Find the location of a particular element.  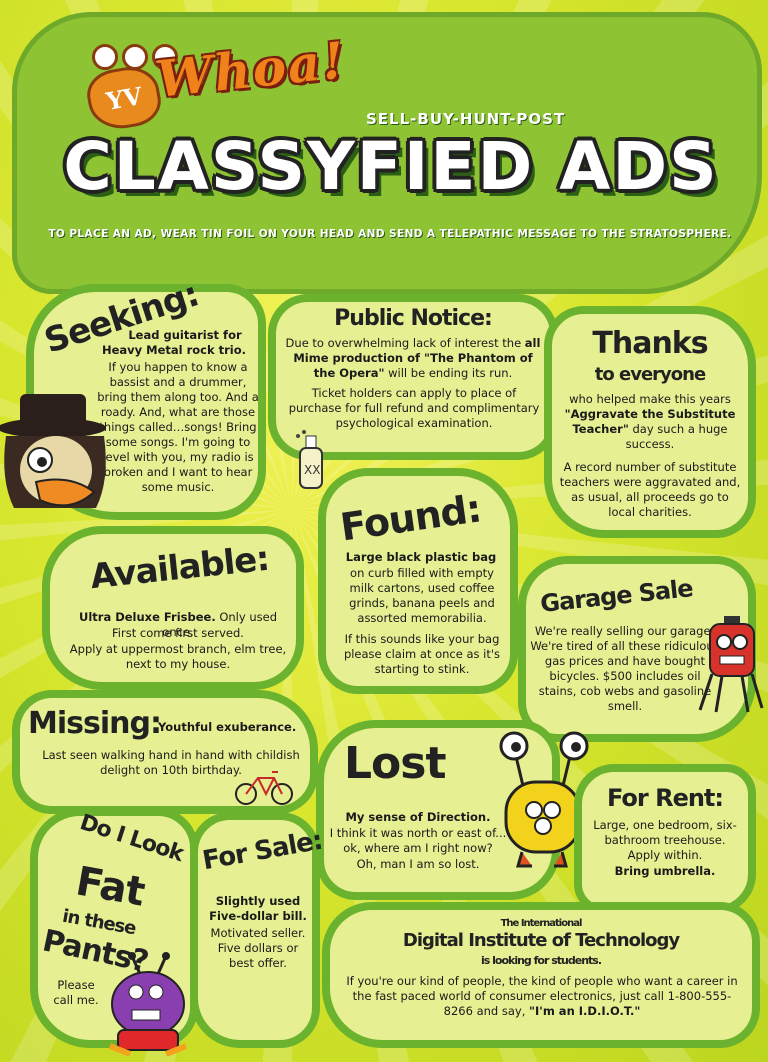

ad-heading: Thanks is located at coordinates (650, 343).